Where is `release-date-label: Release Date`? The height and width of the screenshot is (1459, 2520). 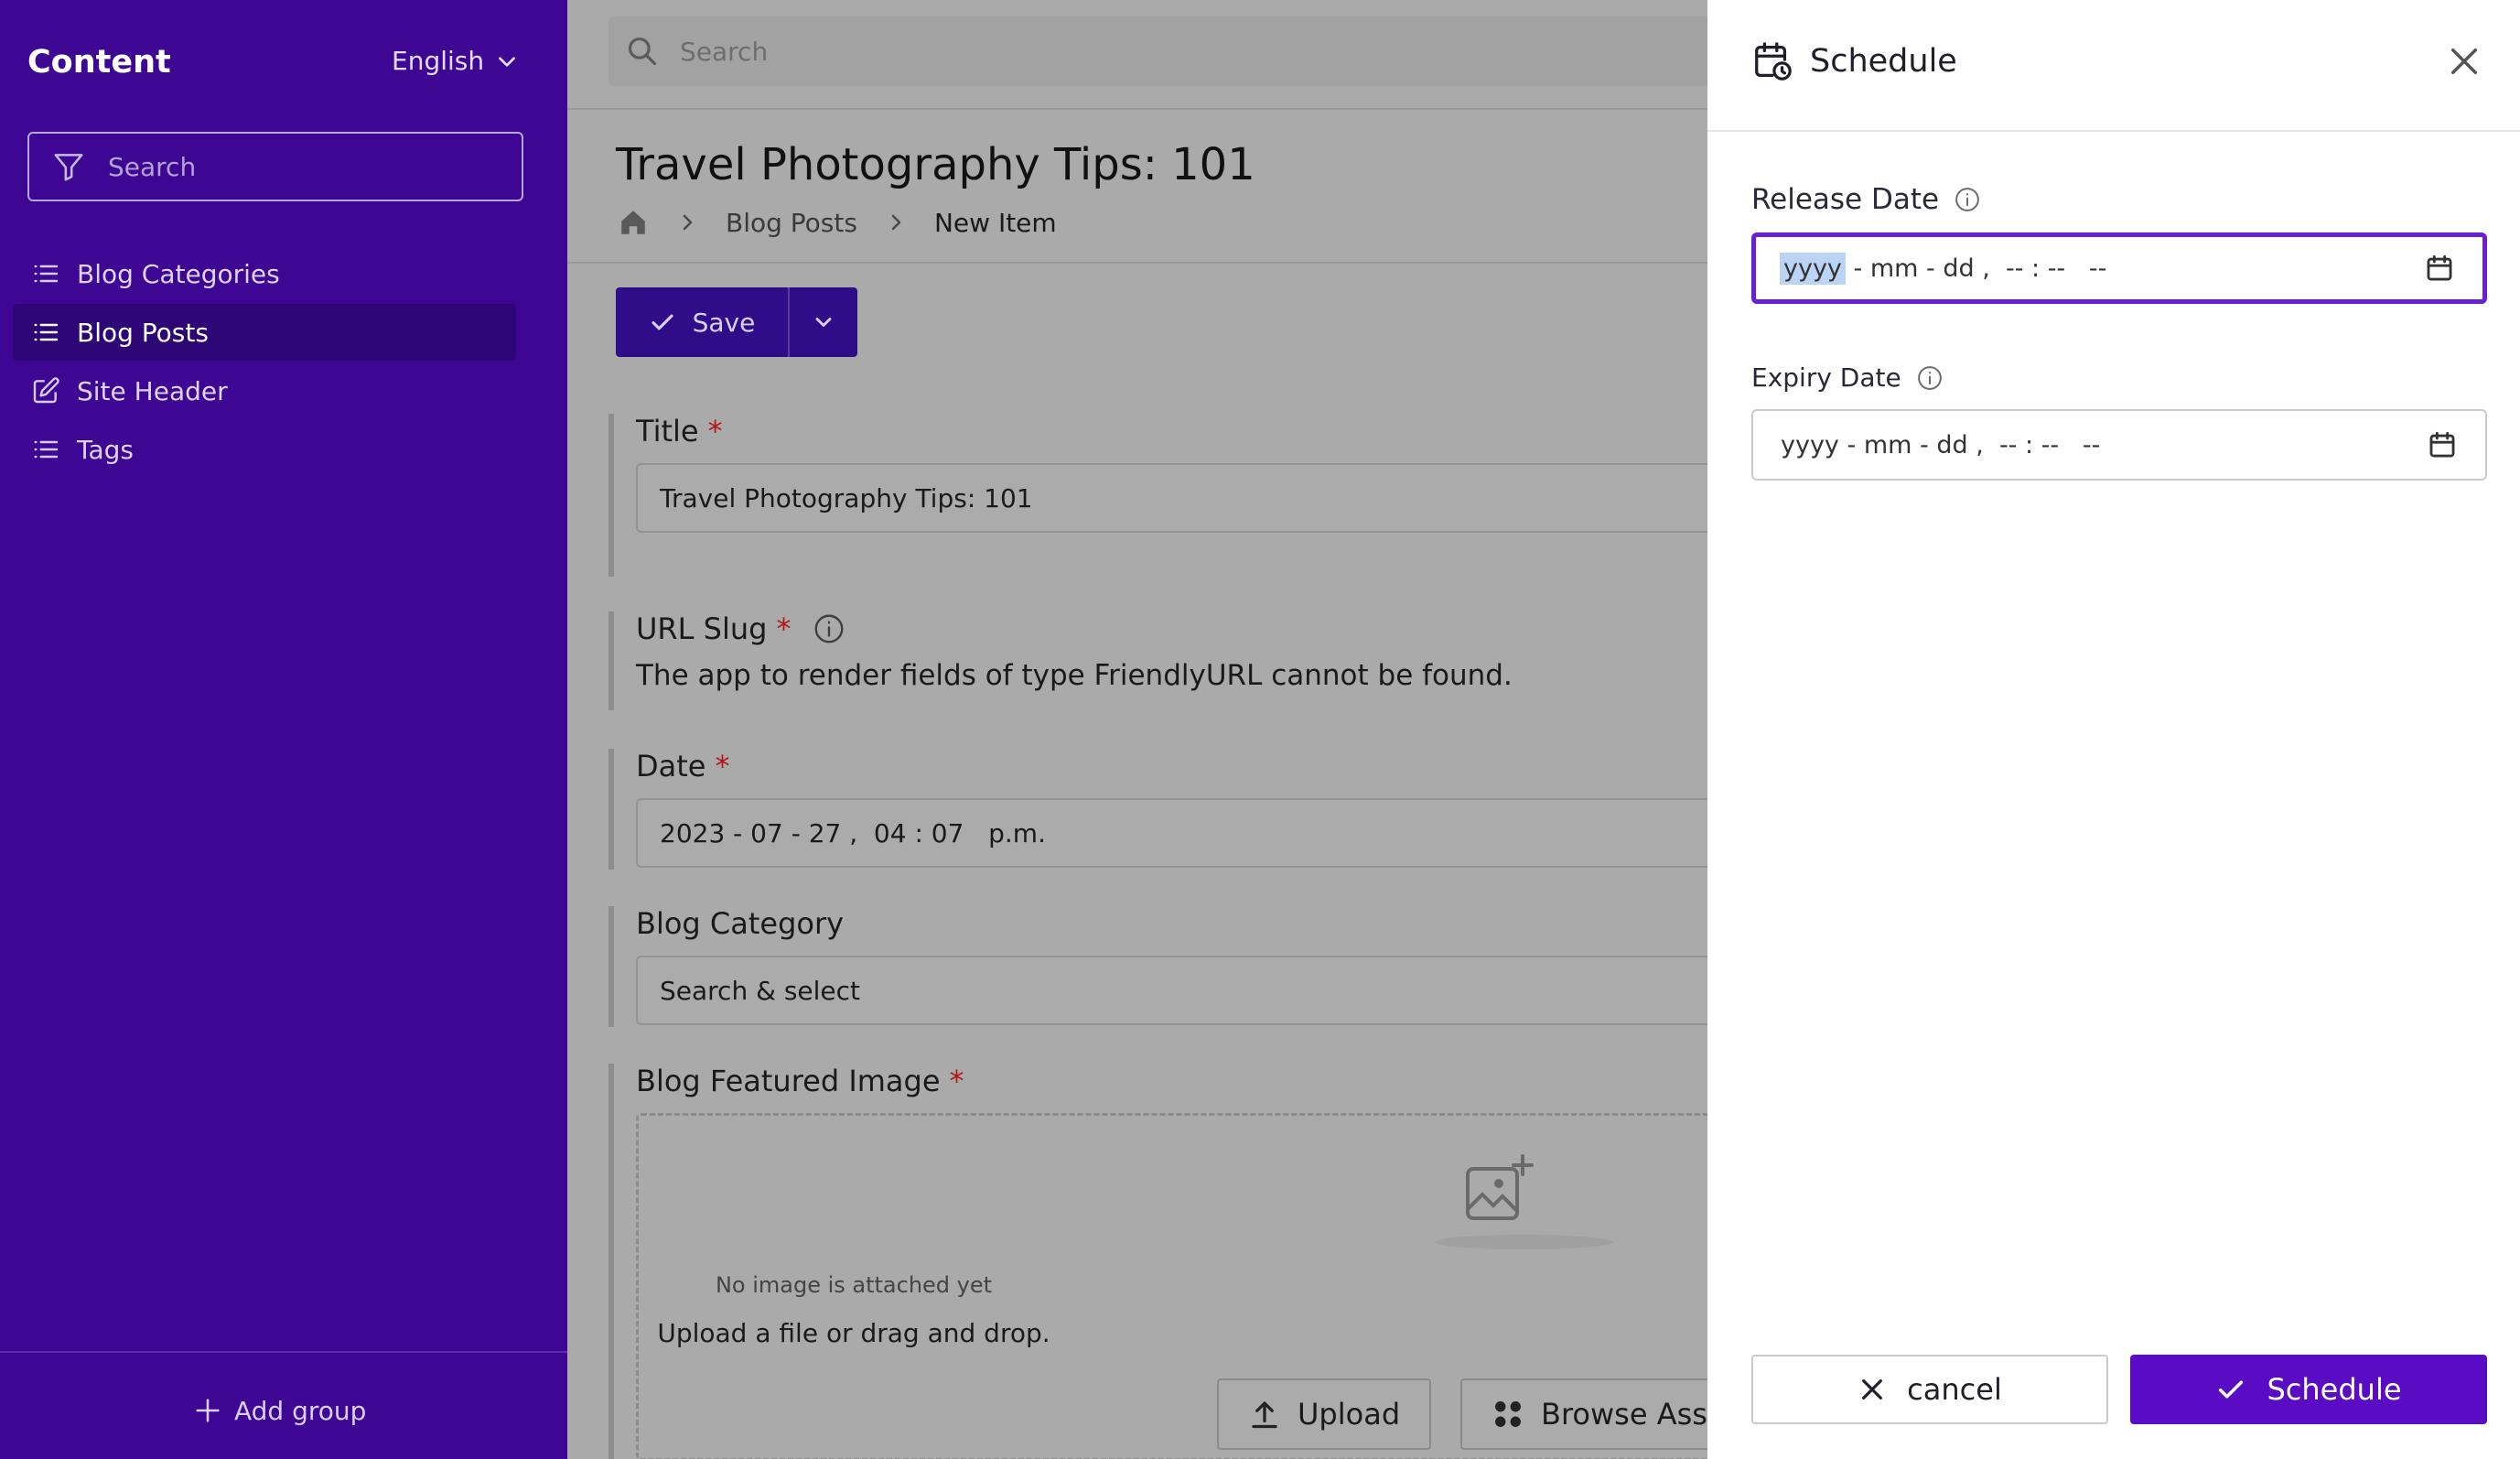
release-date-label: Release Date is located at coordinates (1845, 199).